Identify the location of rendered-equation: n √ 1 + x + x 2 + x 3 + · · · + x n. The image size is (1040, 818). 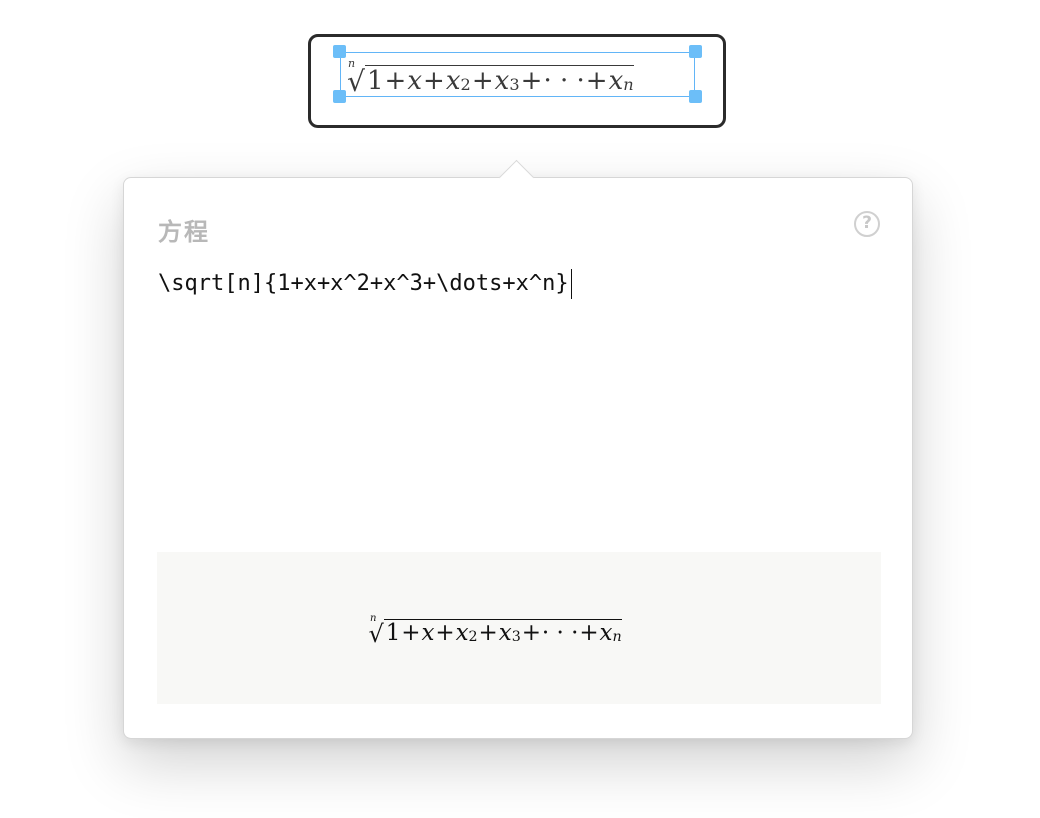
(489, 75).